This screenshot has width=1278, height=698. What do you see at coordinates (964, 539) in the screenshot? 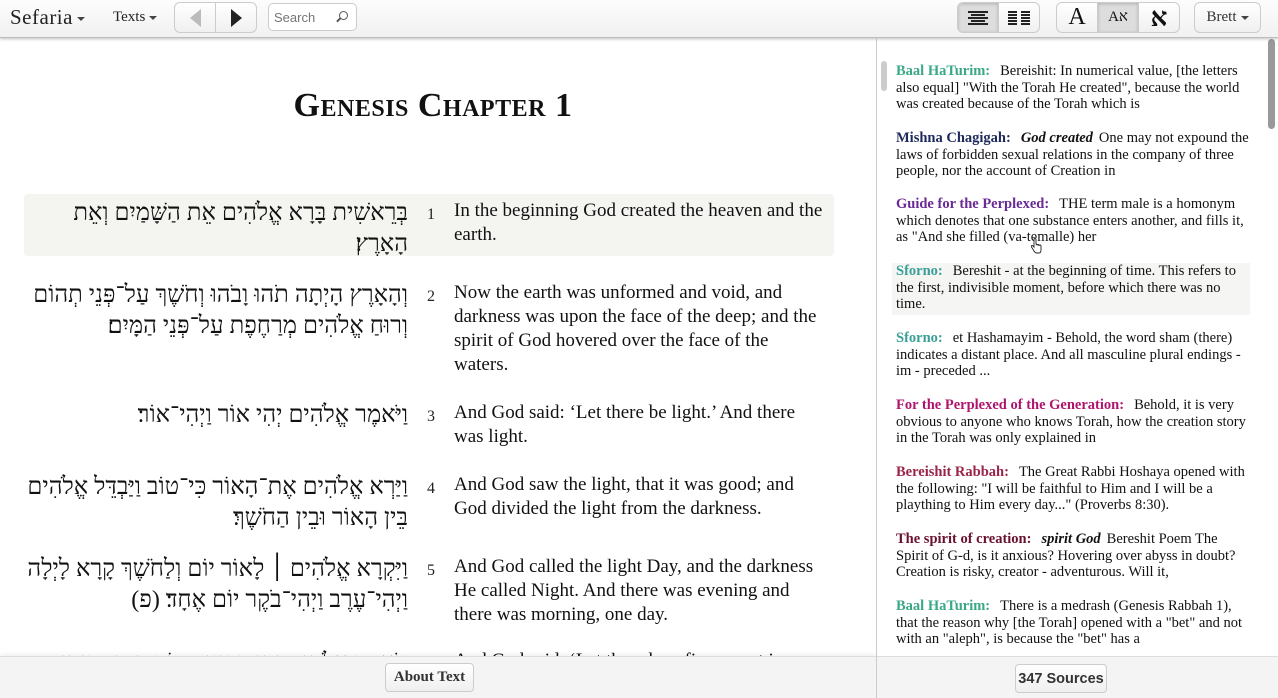
I see `source-label: The spirit of creation:` at bounding box center [964, 539].